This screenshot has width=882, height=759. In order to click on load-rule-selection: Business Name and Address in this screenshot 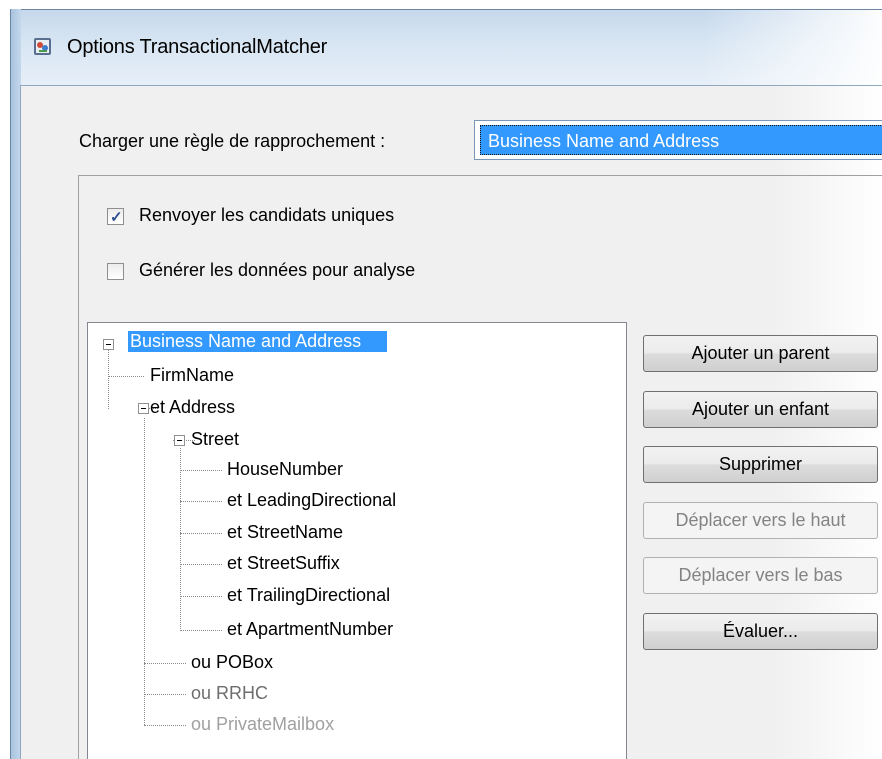, I will do `click(681, 140)`.